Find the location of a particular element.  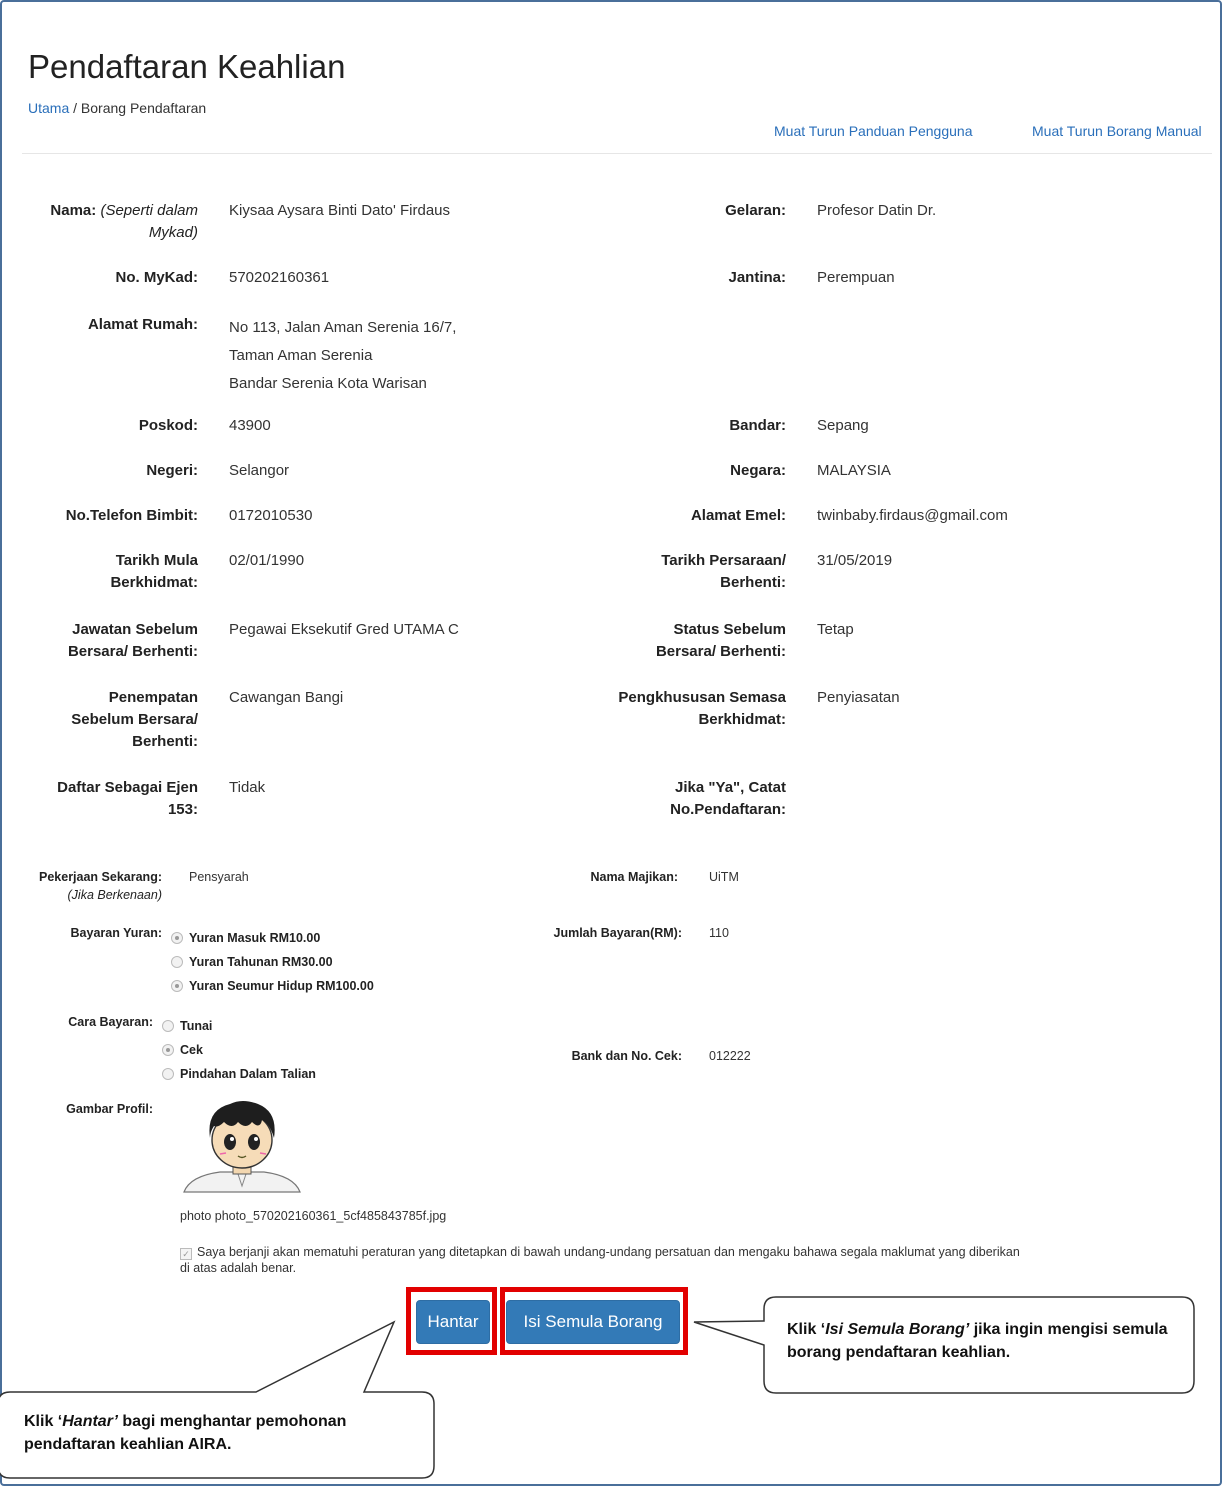

callout-shapes is located at coordinates (597, 1387).